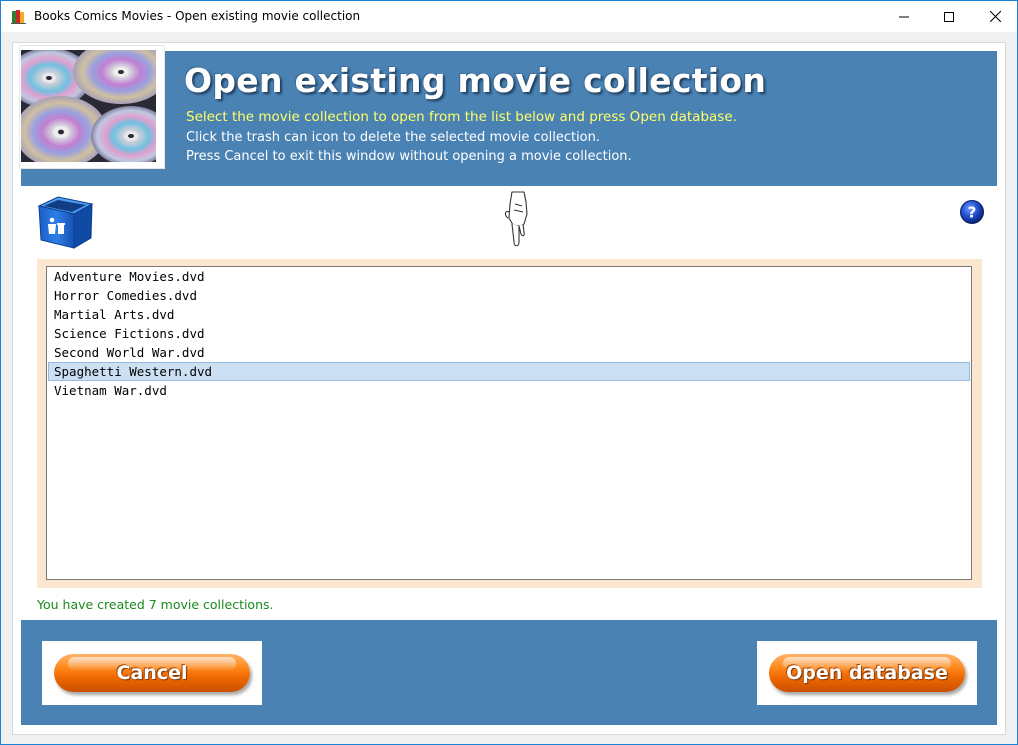 This screenshot has width=1018, height=745. I want to click on close-button, so click(995, 16).